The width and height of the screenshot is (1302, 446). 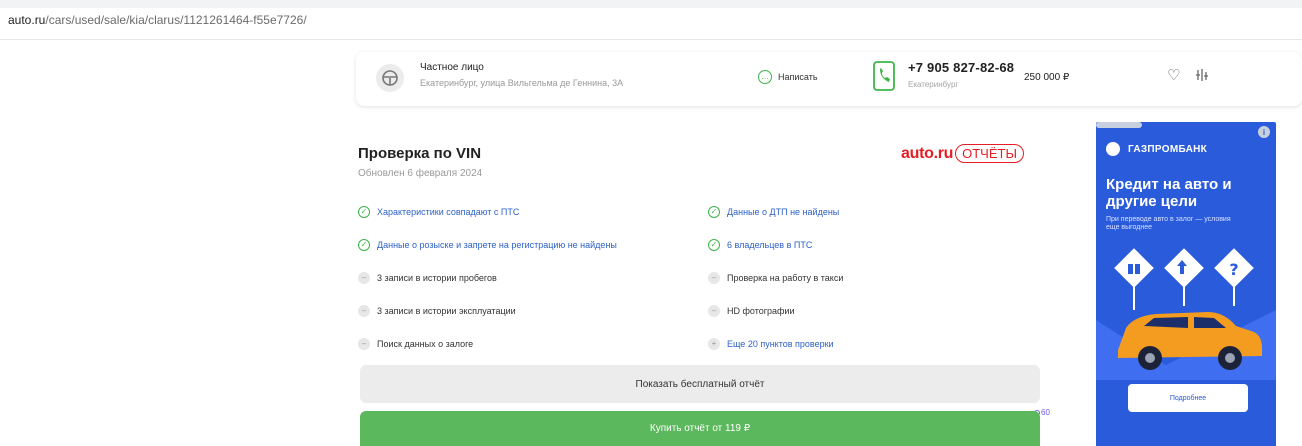 I want to click on buy-report-button: Купить отчёт от 119 ₽, so click(x=700, y=428).